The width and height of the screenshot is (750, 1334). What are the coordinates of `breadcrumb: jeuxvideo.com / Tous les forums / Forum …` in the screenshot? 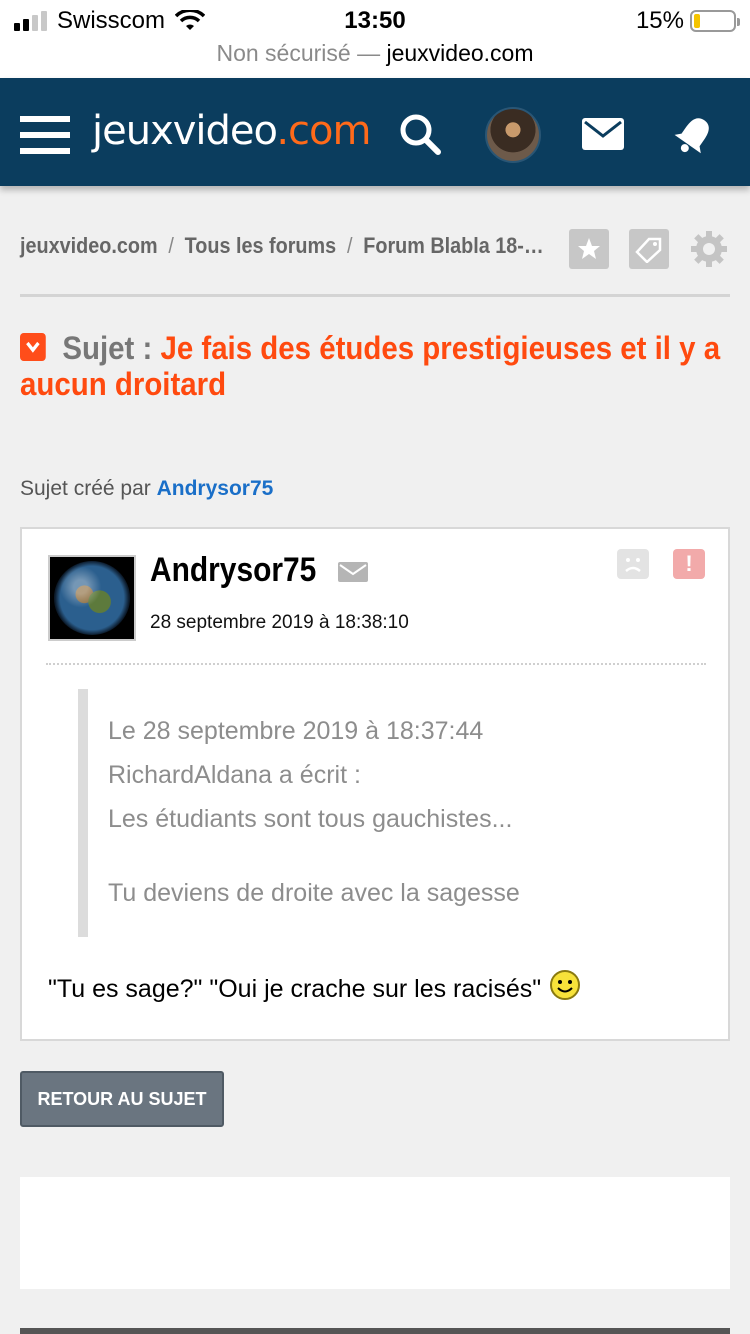 It's located at (282, 246).